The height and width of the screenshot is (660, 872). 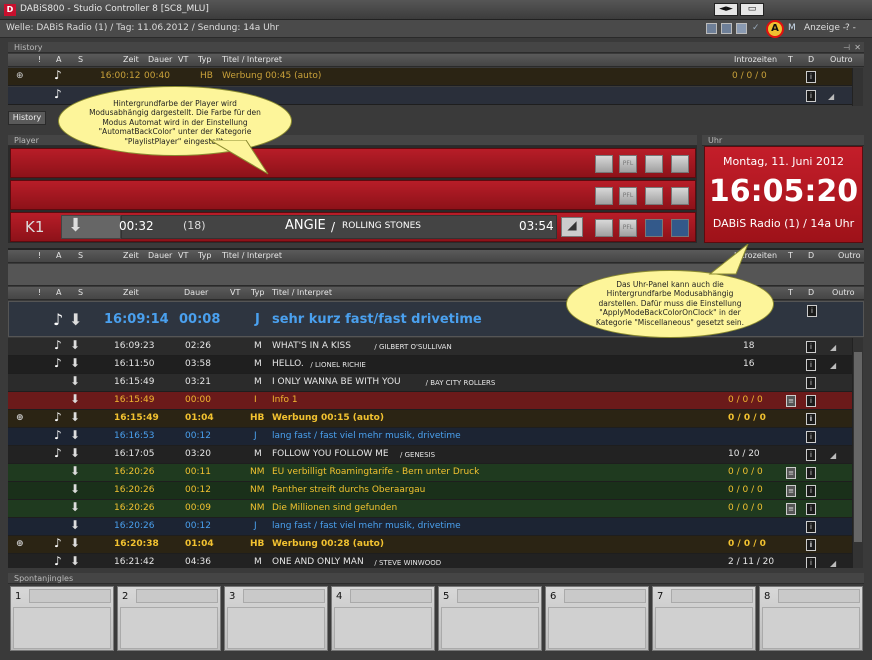 I want to click on jingle-slot: 3, so click(x=276, y=618).